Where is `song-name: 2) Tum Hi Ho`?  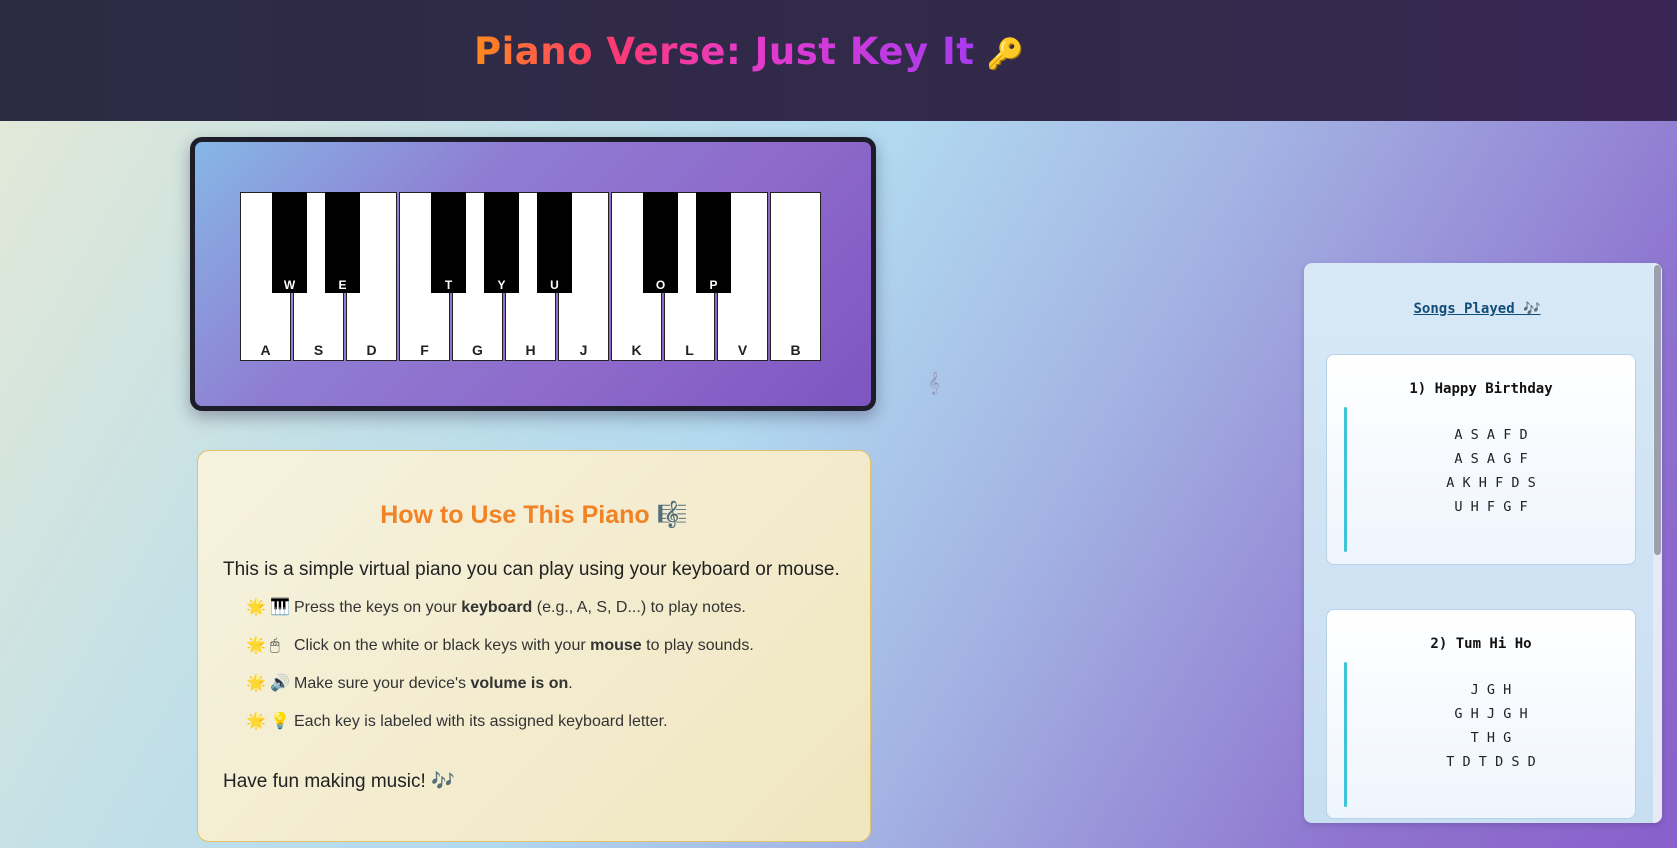
song-name: 2) Tum Hi Ho is located at coordinates (1481, 644).